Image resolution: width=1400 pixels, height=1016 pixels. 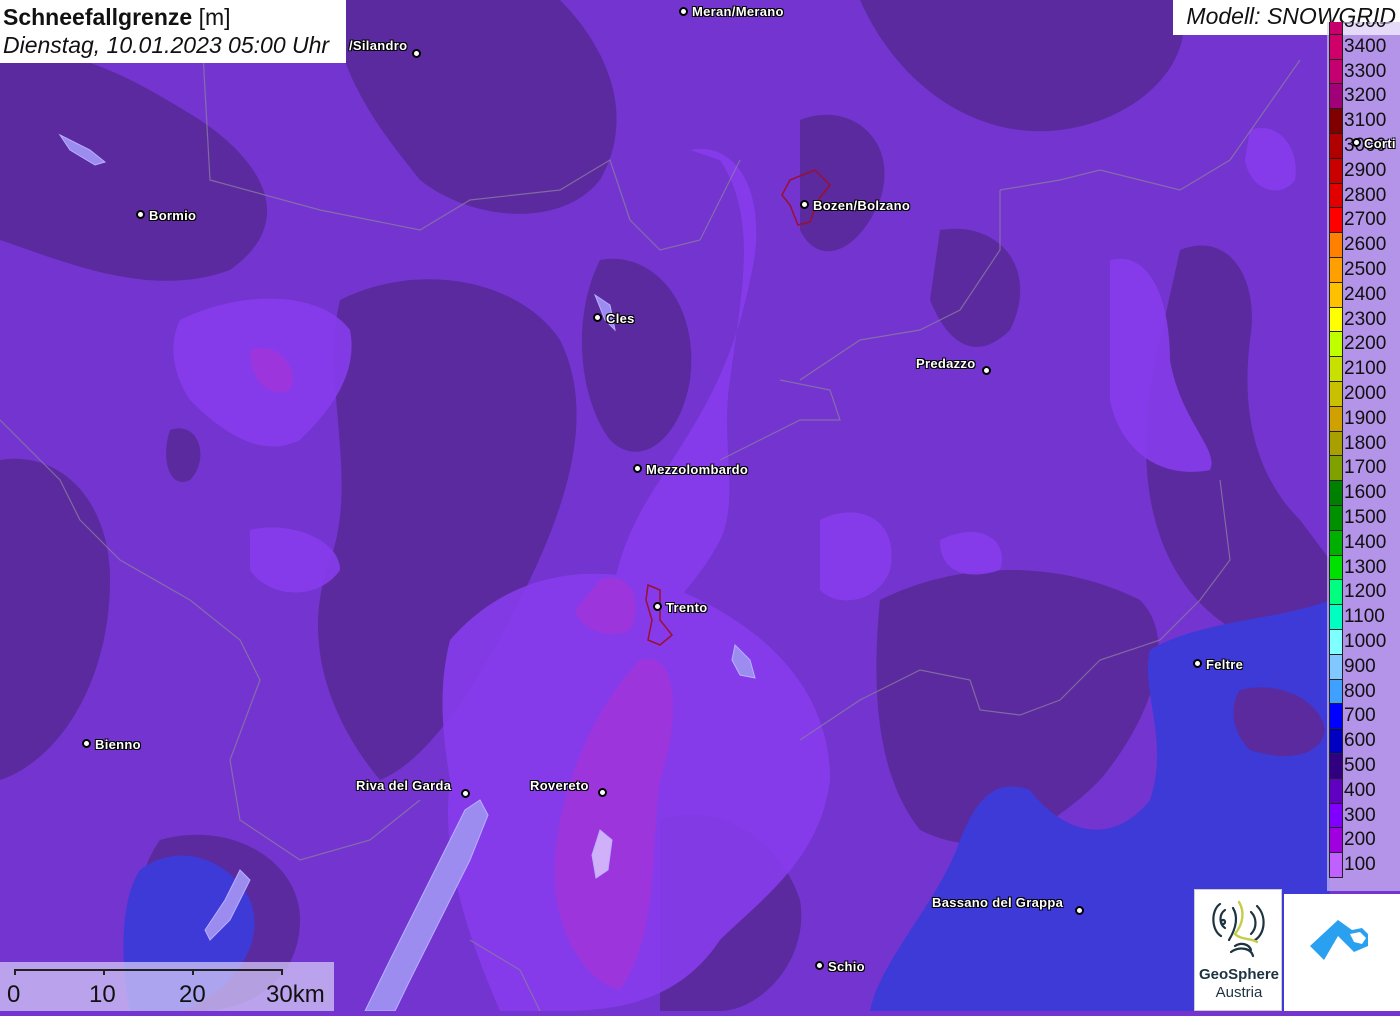 I want to click on legend-entry: 1300, so click(x=1363, y=568).